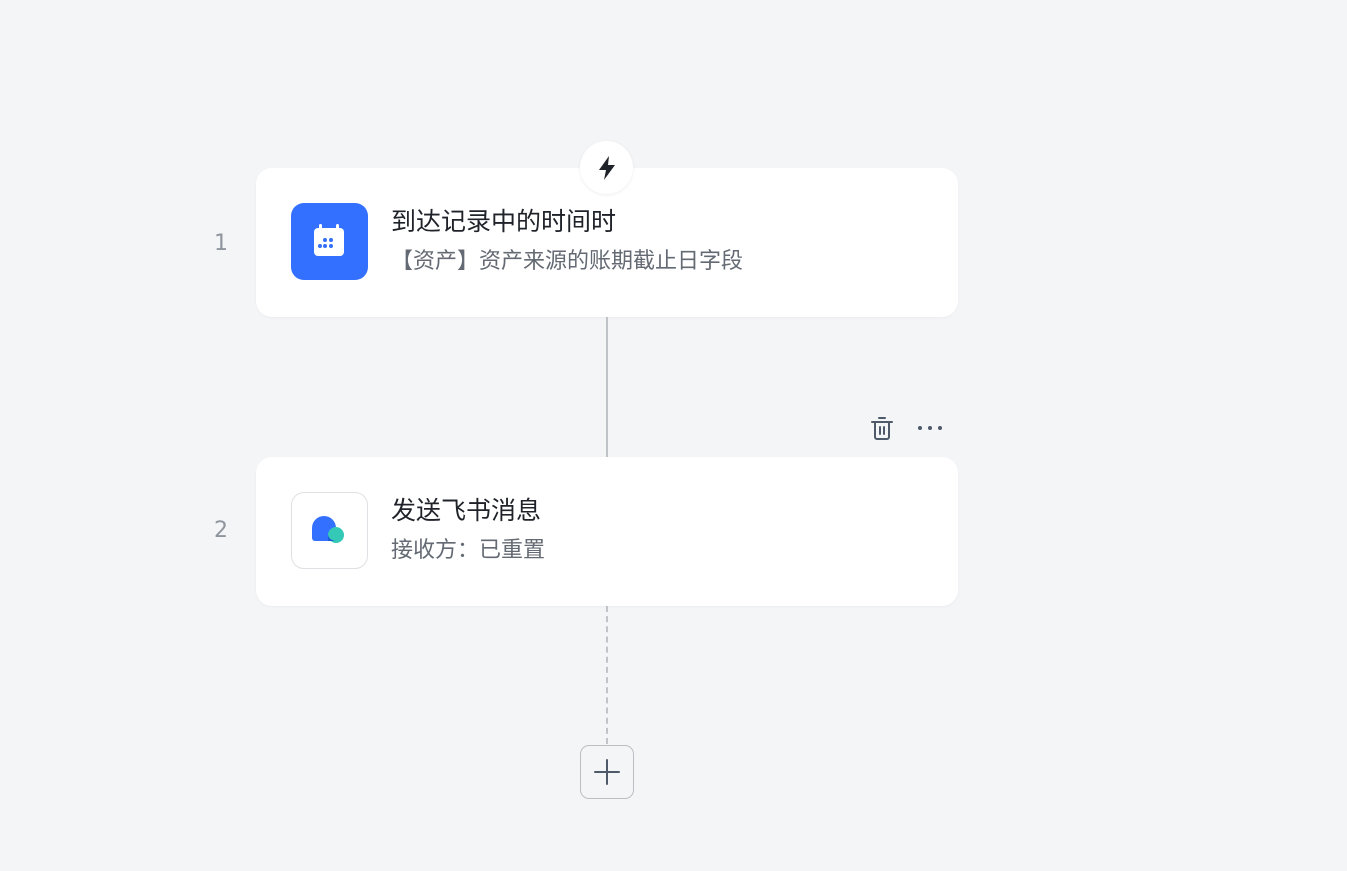 The width and height of the screenshot is (1347, 871). I want to click on feishu-message-icon, so click(328, 529).